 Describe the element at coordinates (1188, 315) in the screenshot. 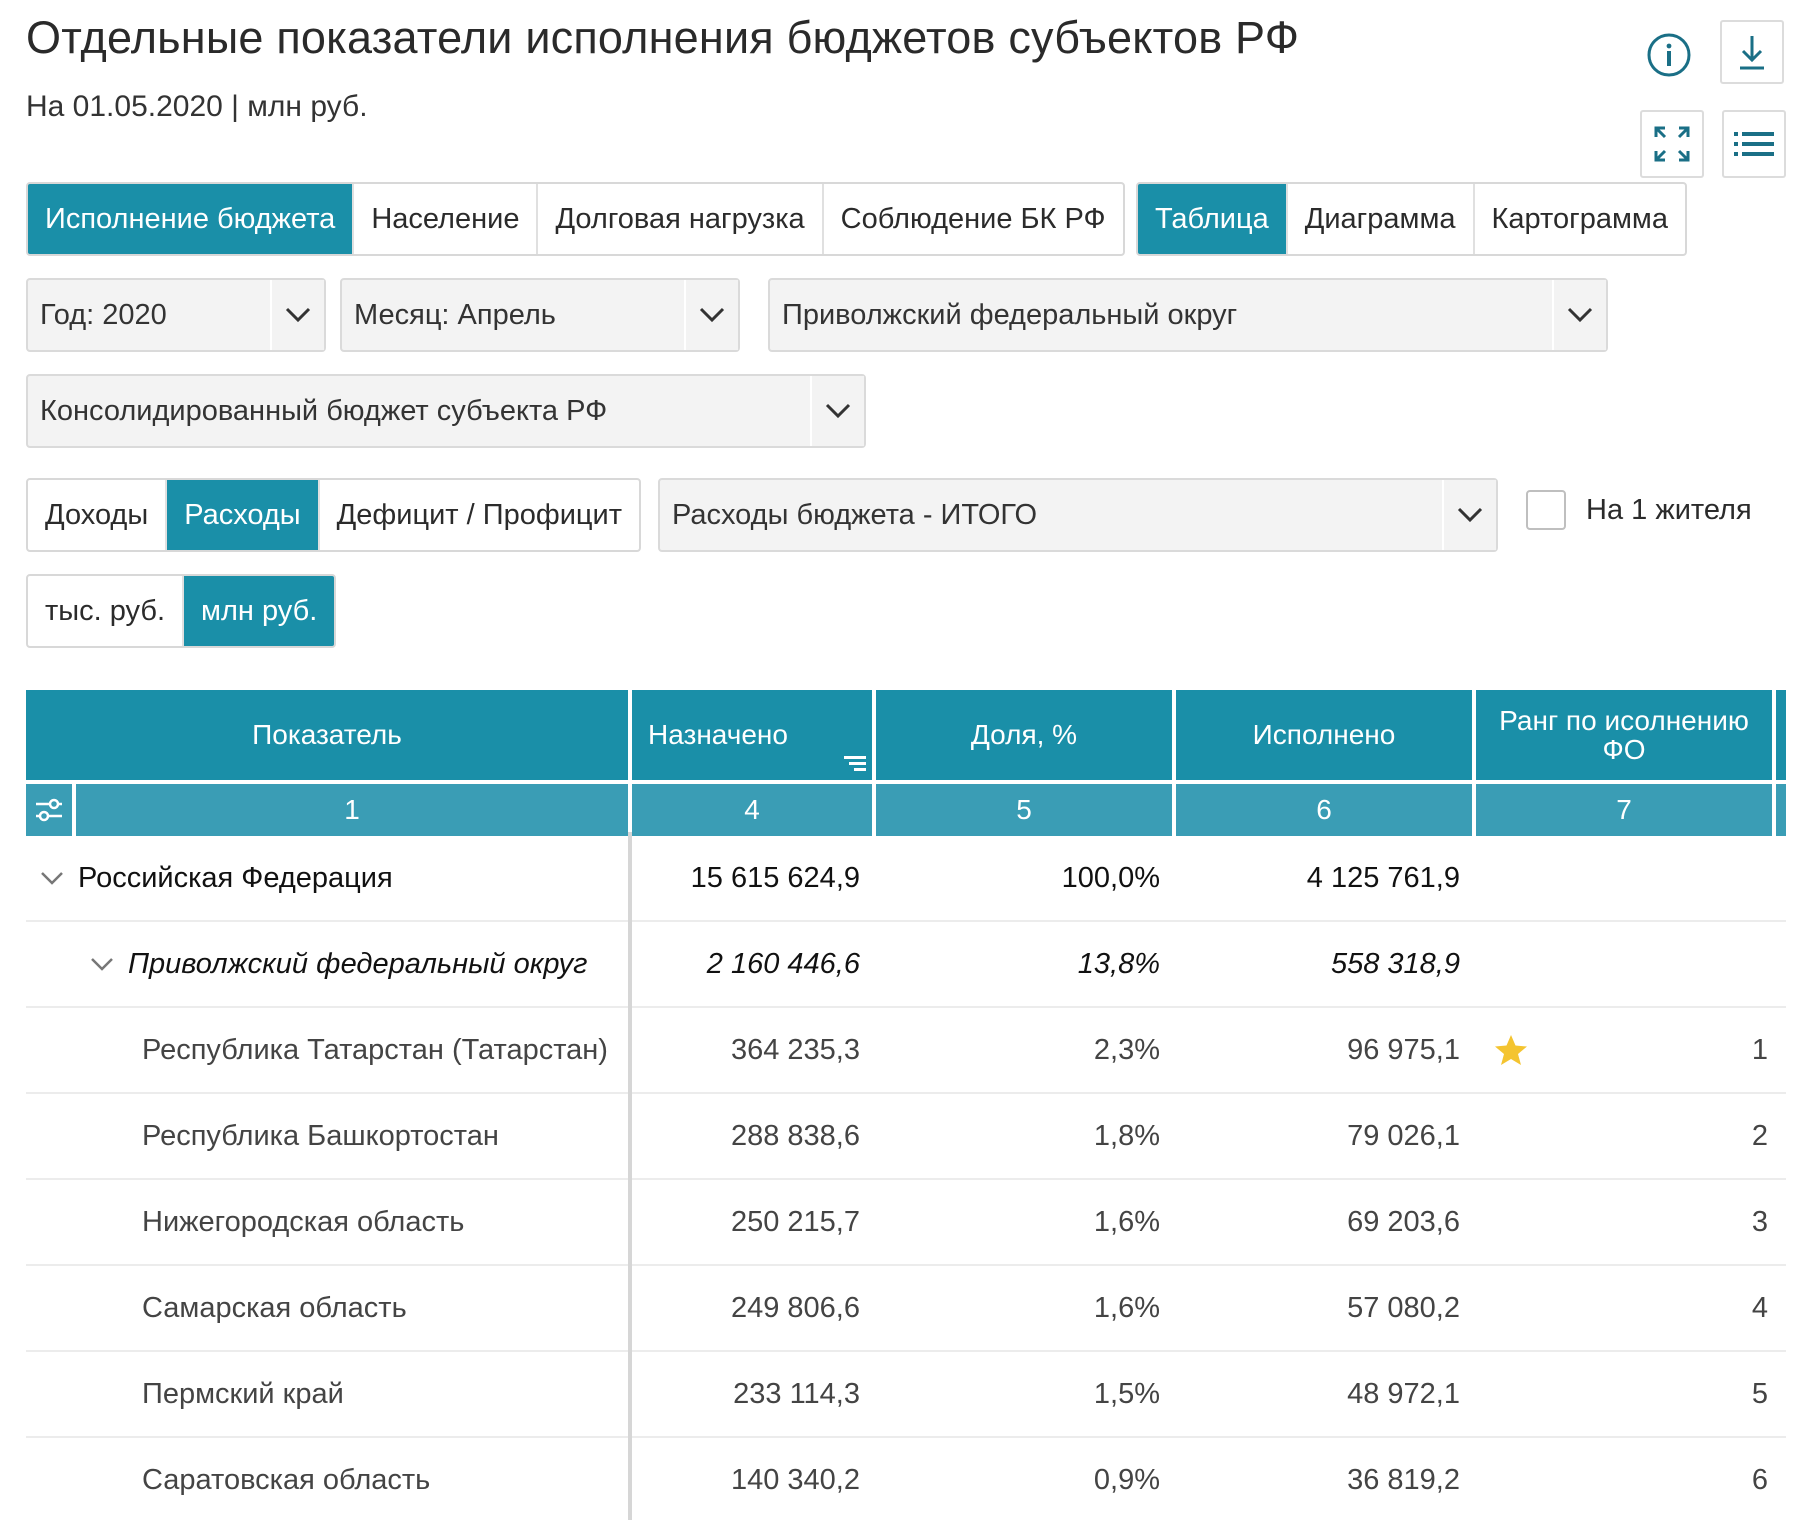

I see `region-select: Приволжский федеральный округ` at that location.